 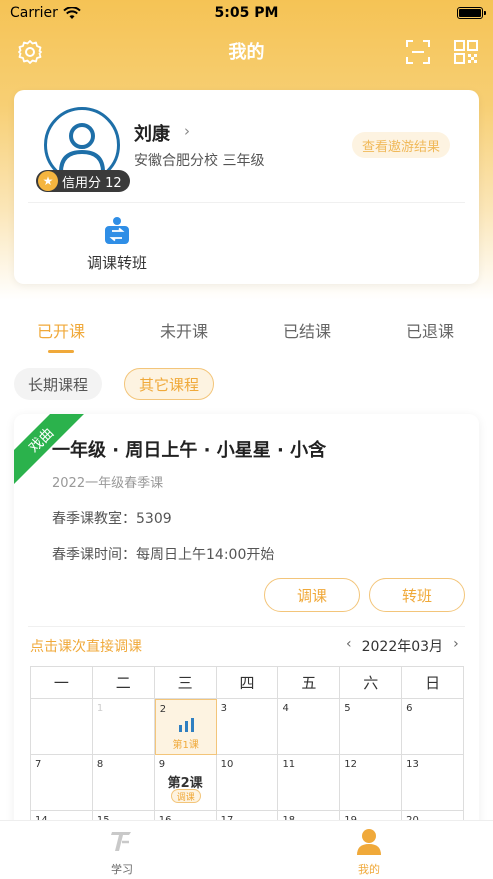 What do you see at coordinates (72, 12) in the screenshot?
I see `wifi-icon` at bounding box center [72, 12].